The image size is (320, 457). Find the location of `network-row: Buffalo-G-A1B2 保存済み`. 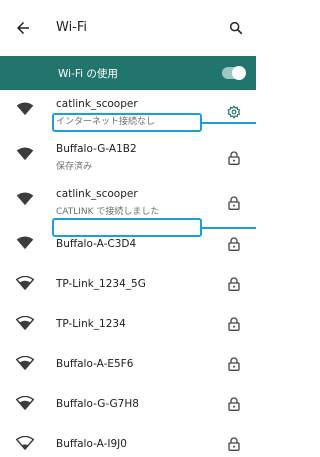

network-row: Buffalo-G-A1B2 保存済み is located at coordinates (128, 157).